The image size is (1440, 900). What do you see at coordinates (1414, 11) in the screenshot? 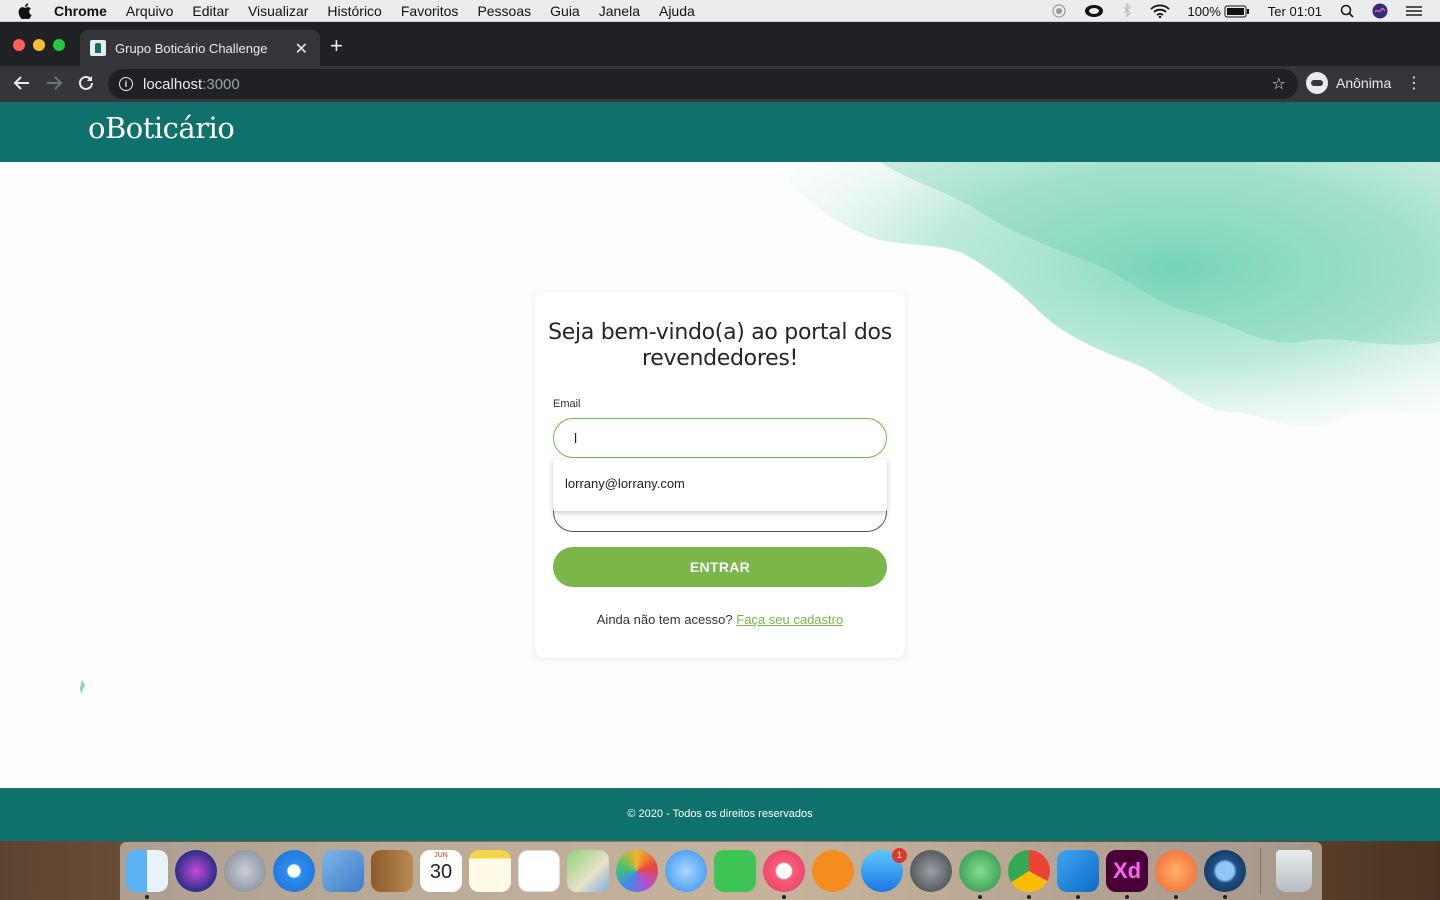
I see `notification-center-icon` at bounding box center [1414, 11].